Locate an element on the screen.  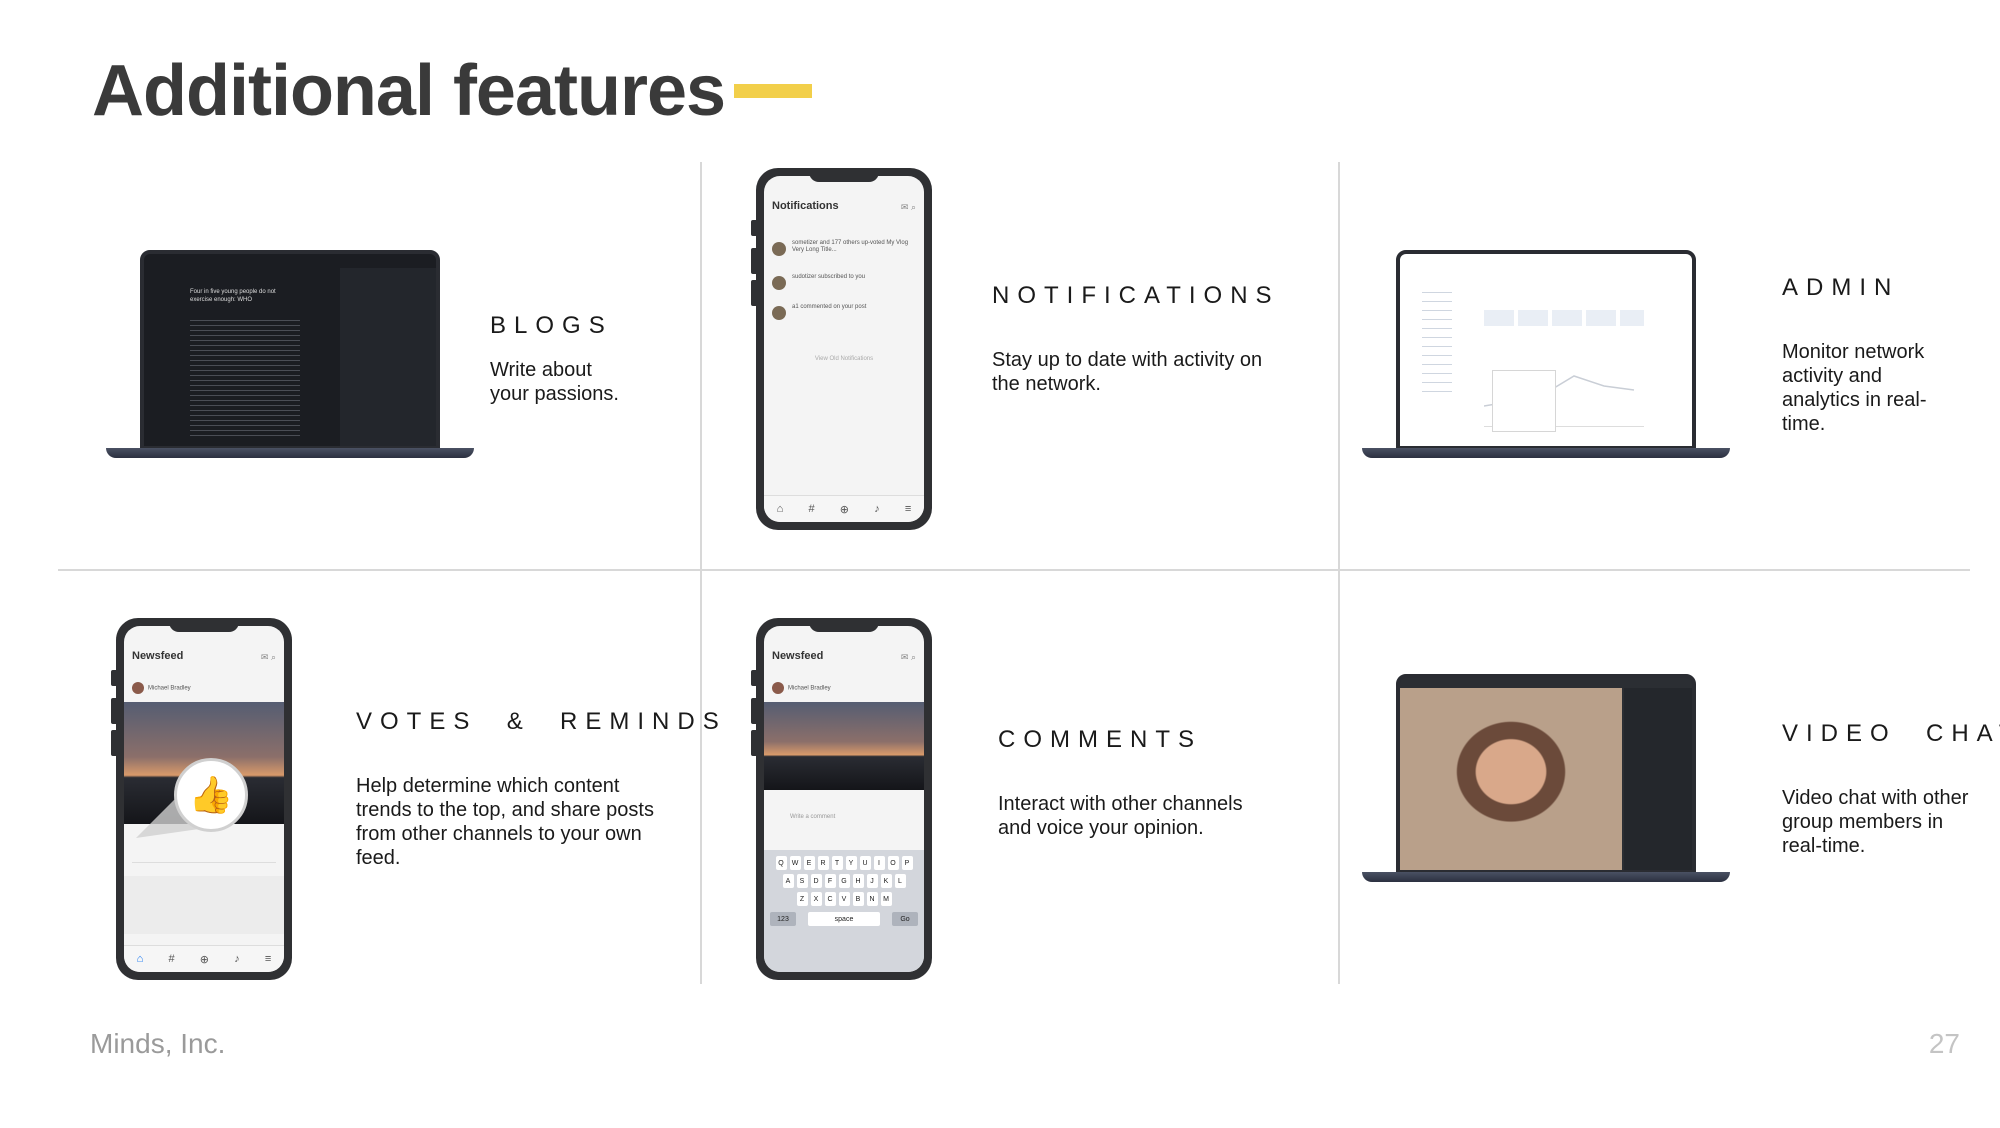
video-feed is located at coordinates (1511, 779).